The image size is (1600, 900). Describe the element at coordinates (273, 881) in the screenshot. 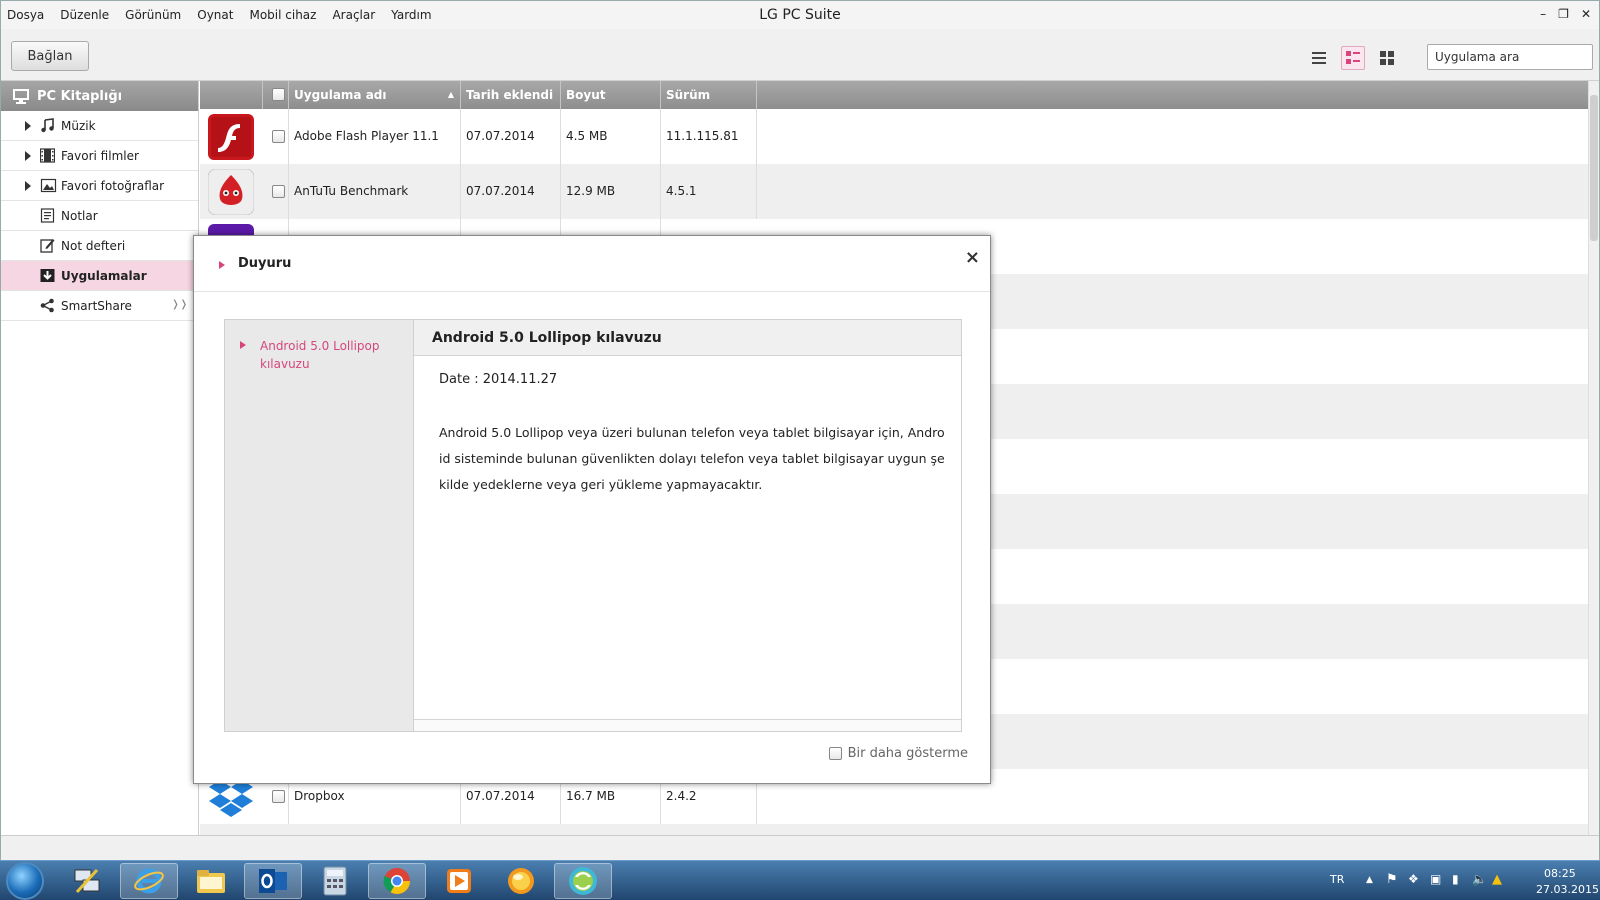

I see `taskbar-outlook` at that location.